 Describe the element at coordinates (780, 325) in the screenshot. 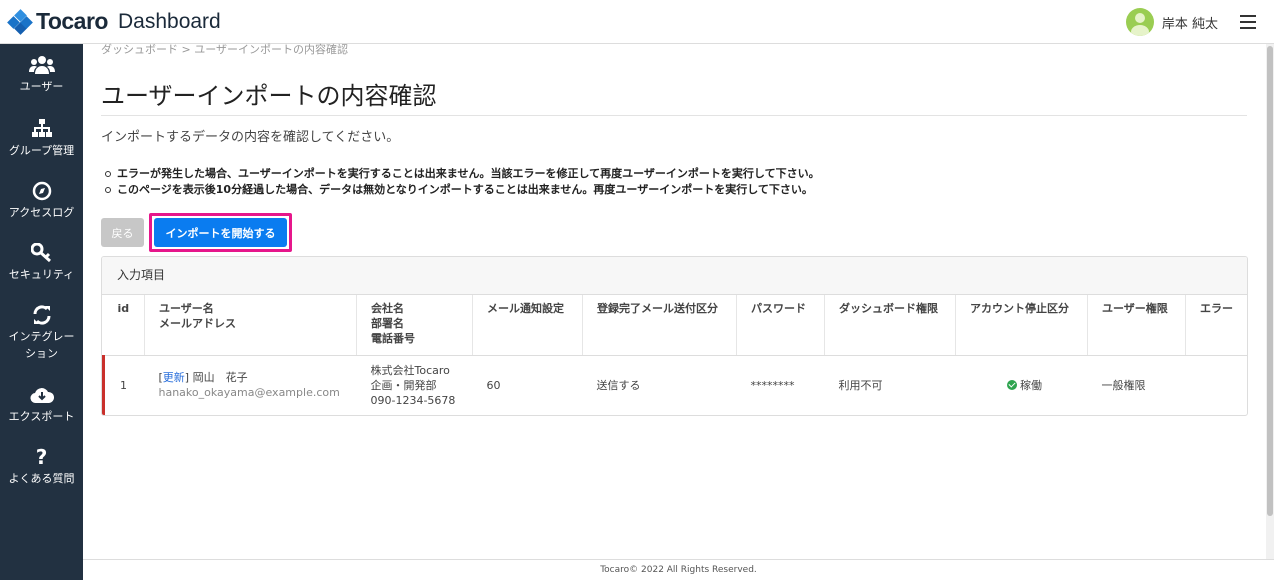

I see `col-password: パスワード` at that location.